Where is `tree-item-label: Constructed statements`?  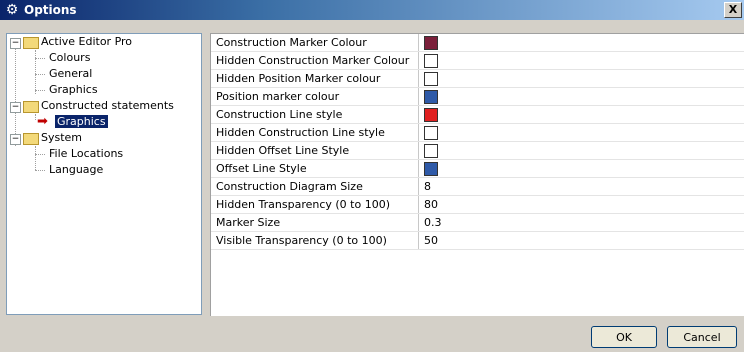
tree-item-label: Constructed statements is located at coordinates (107, 105).